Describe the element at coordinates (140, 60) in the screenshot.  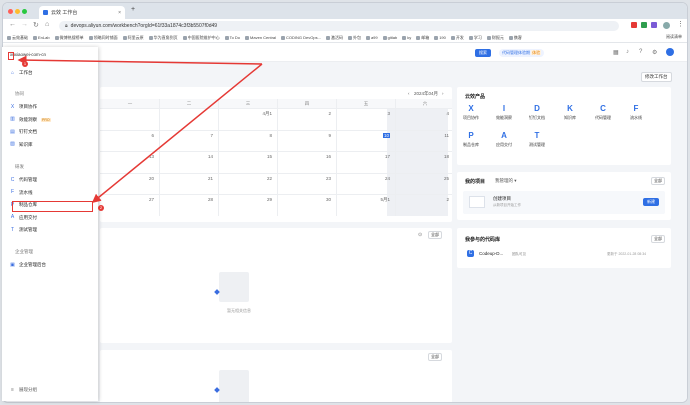
I see `arrow-to-menu` at that location.